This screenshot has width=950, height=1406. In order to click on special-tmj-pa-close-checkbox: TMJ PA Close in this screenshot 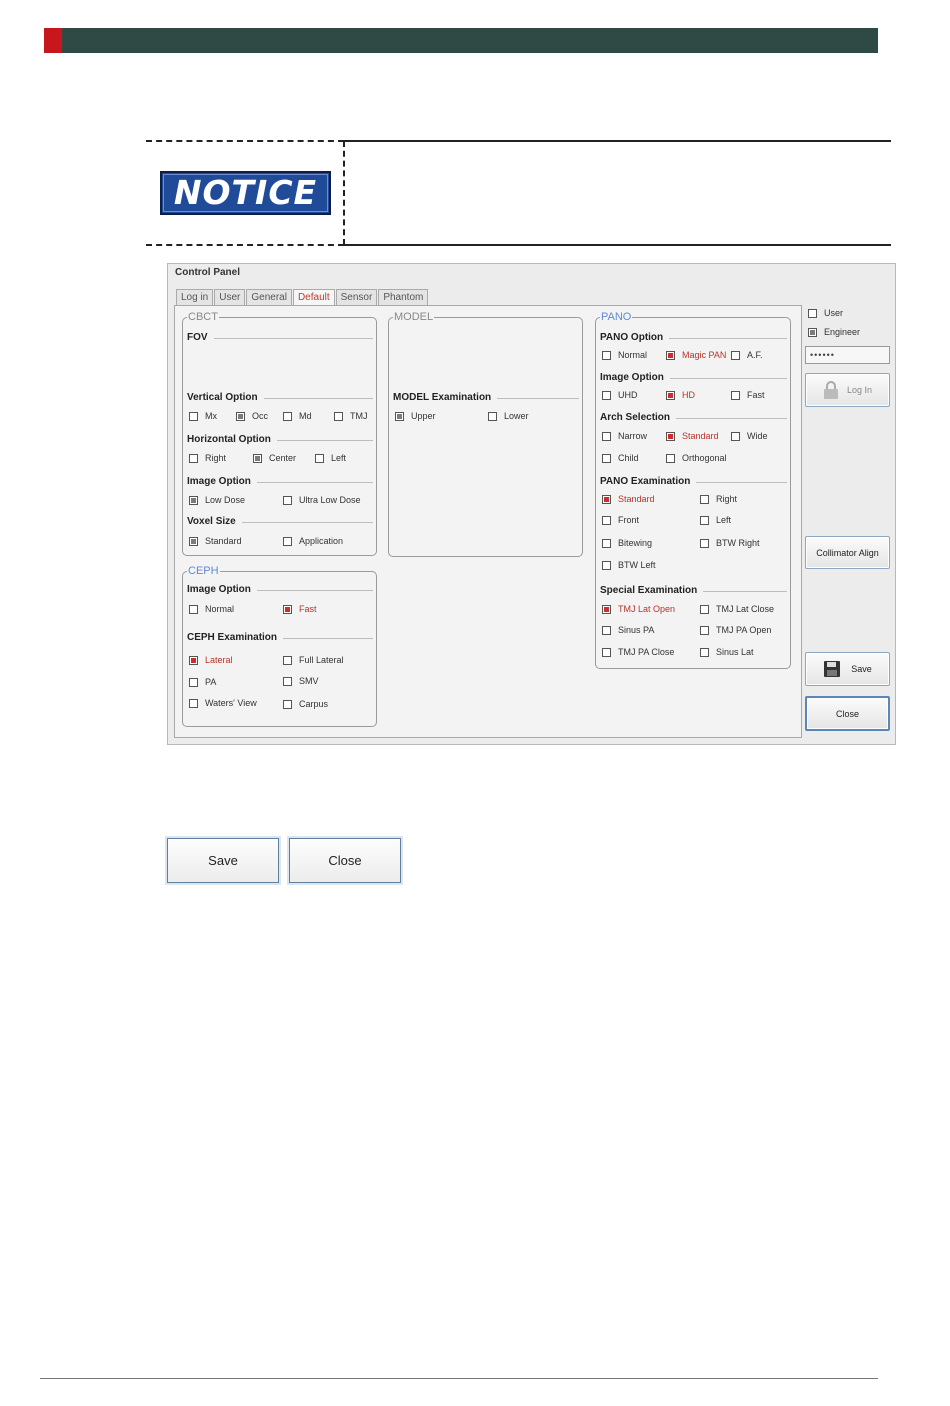, I will do `click(638, 652)`.